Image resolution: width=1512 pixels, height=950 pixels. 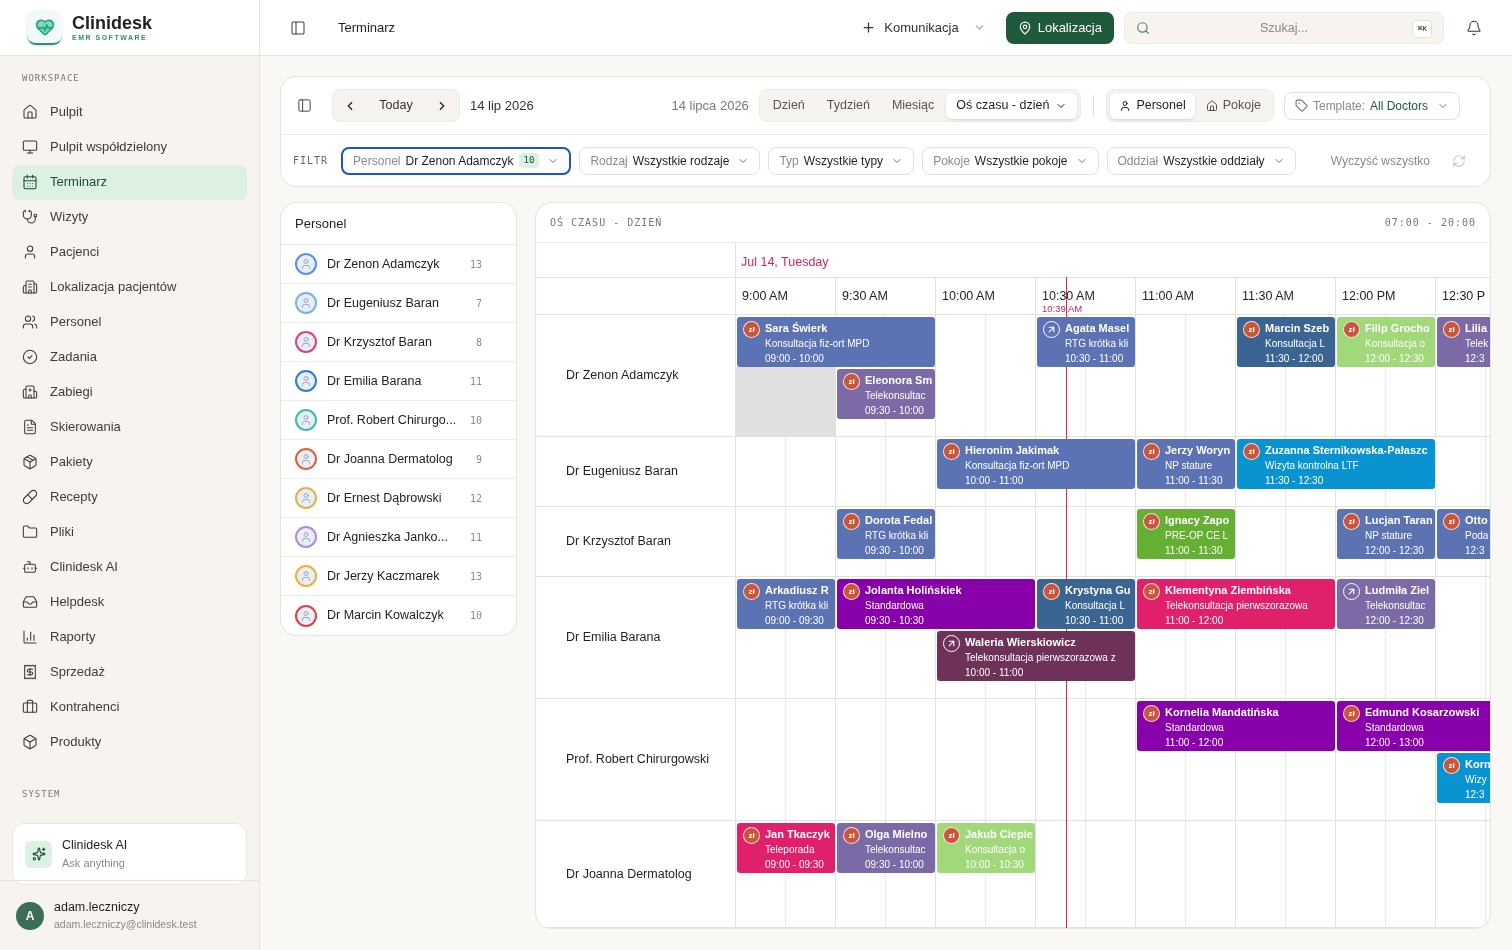 I want to click on appointment-block: zł Sara Świerk Konsultacja fiz-ort MPD 09:00 - 10:00, so click(x=836, y=342).